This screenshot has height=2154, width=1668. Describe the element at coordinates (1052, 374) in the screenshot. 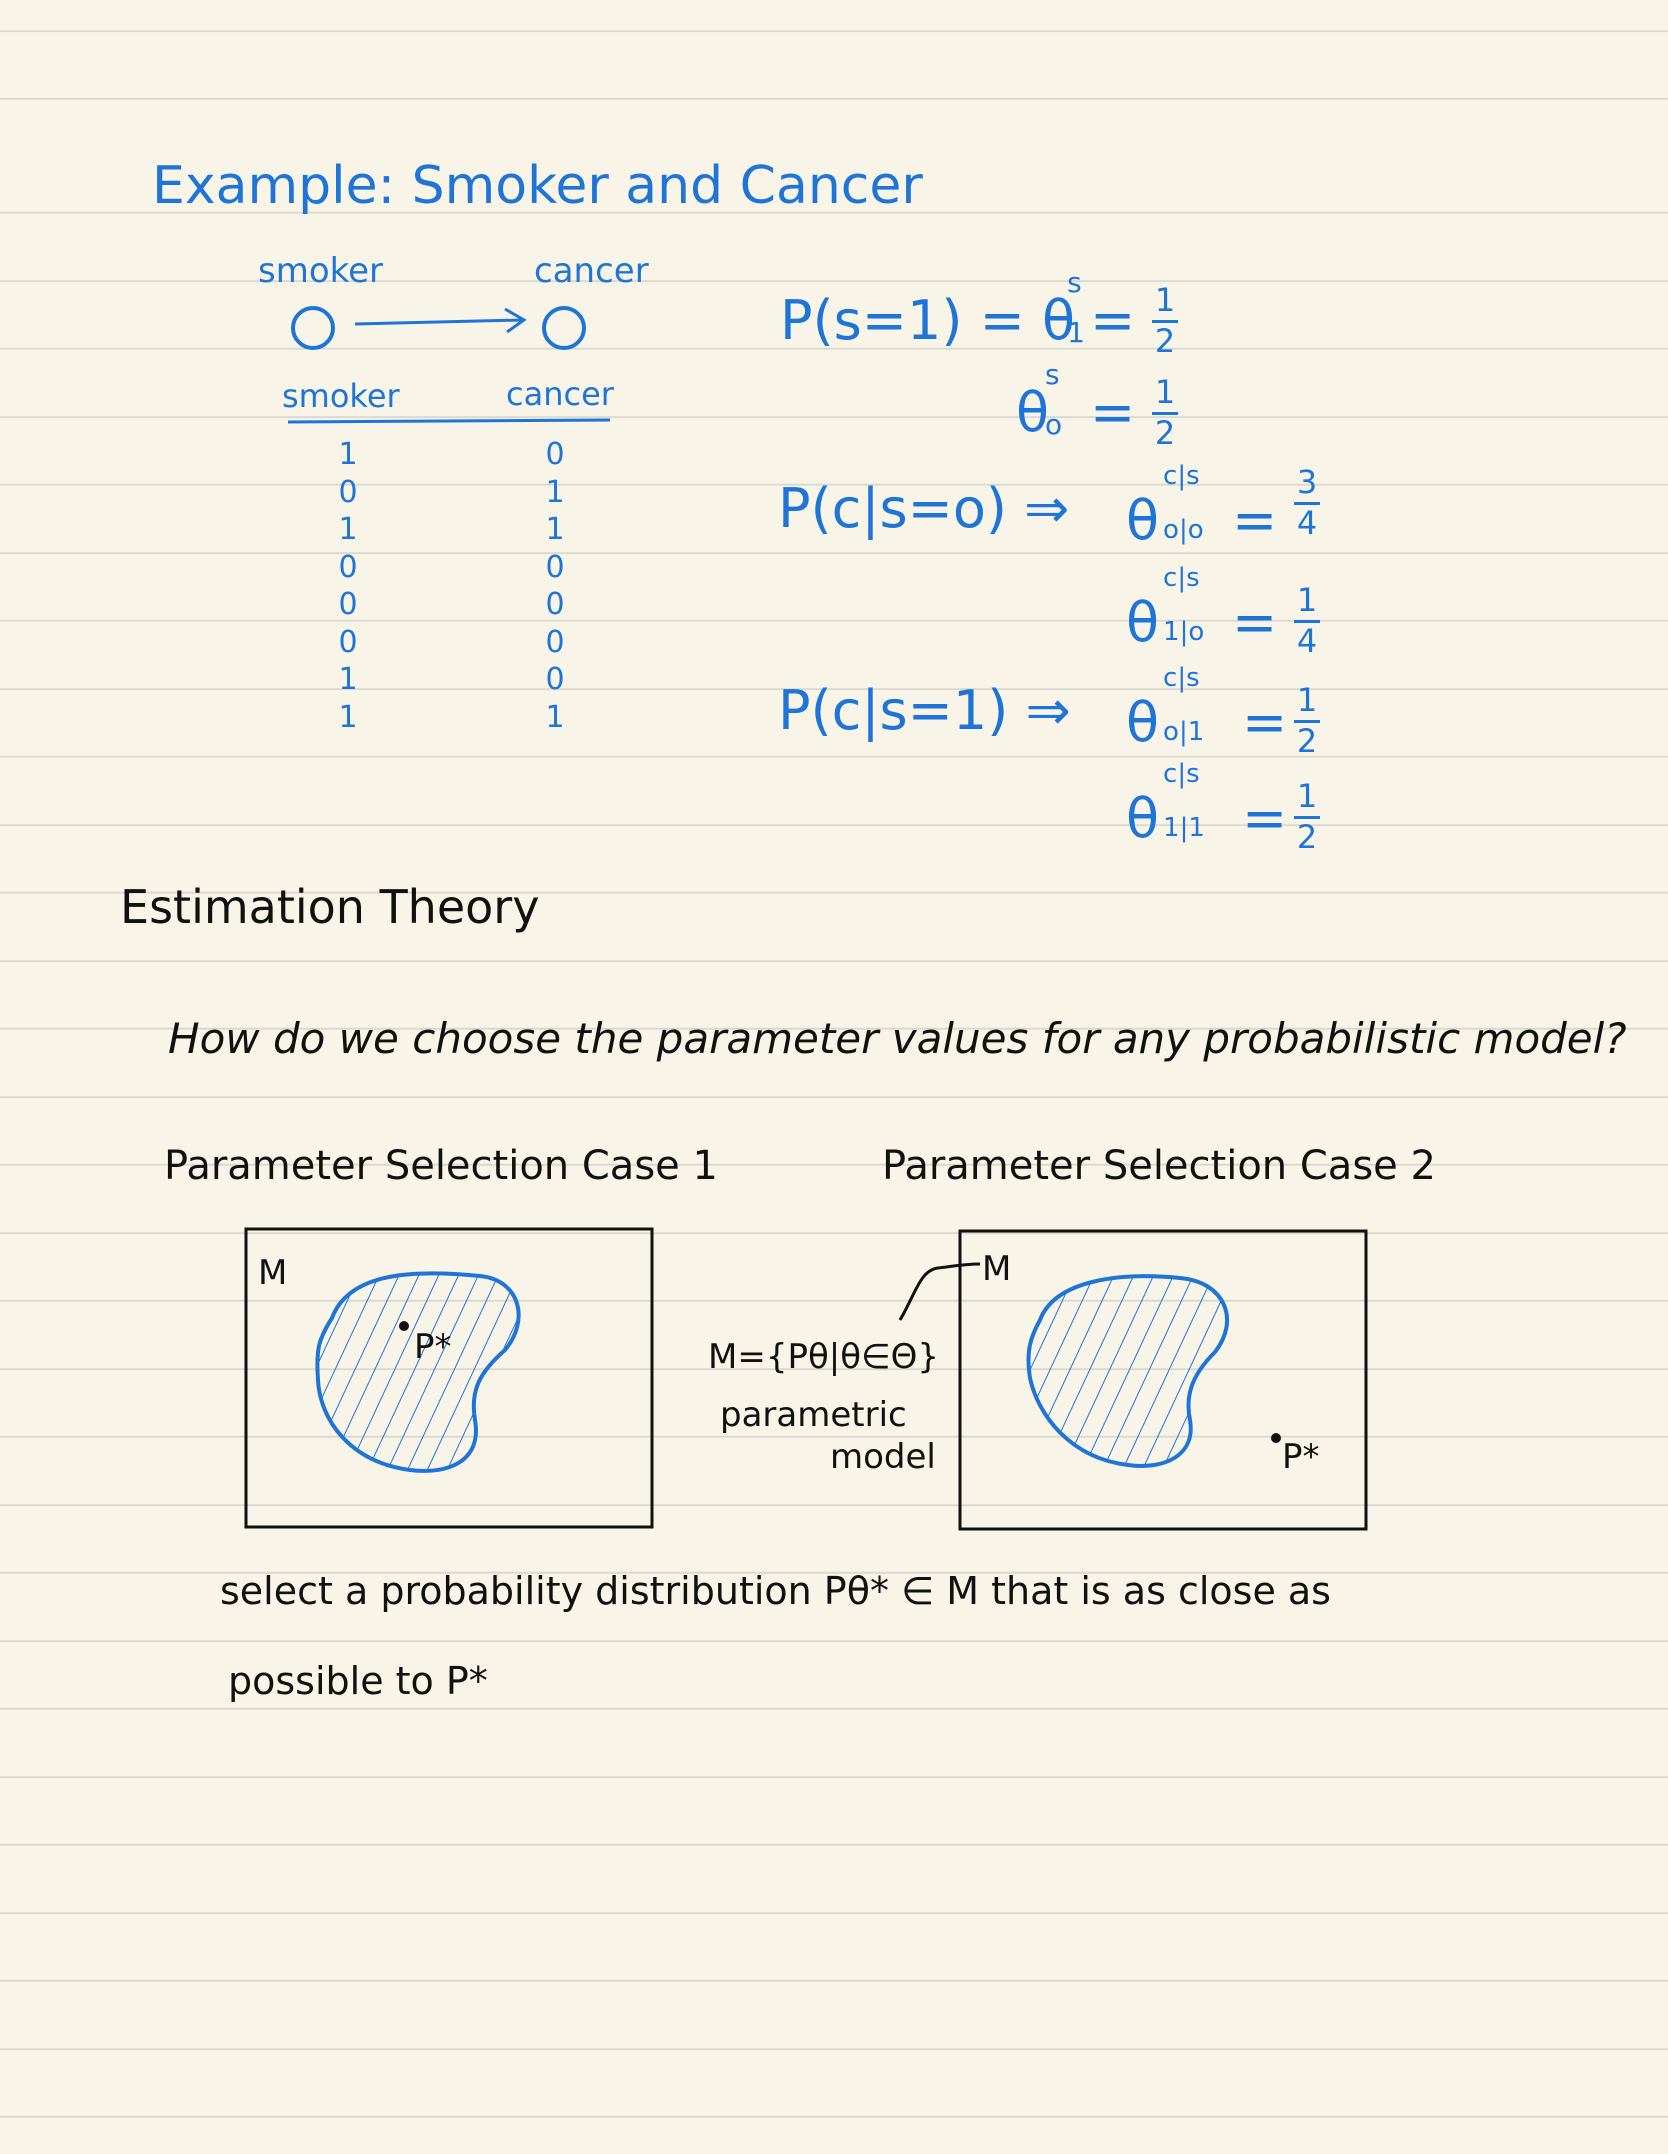

I see `theta0-sup: s` at that location.